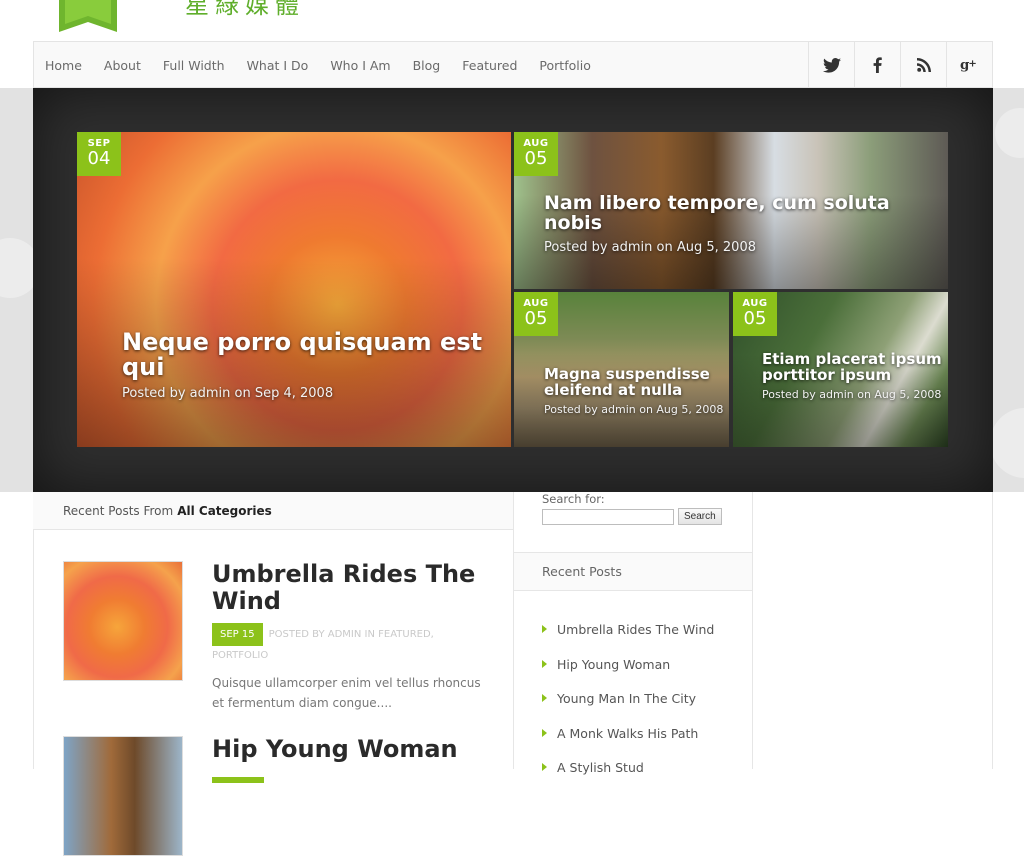  Describe the element at coordinates (628, 674) in the screenshot. I see `recent-post-link: Hip Young Woman` at that location.